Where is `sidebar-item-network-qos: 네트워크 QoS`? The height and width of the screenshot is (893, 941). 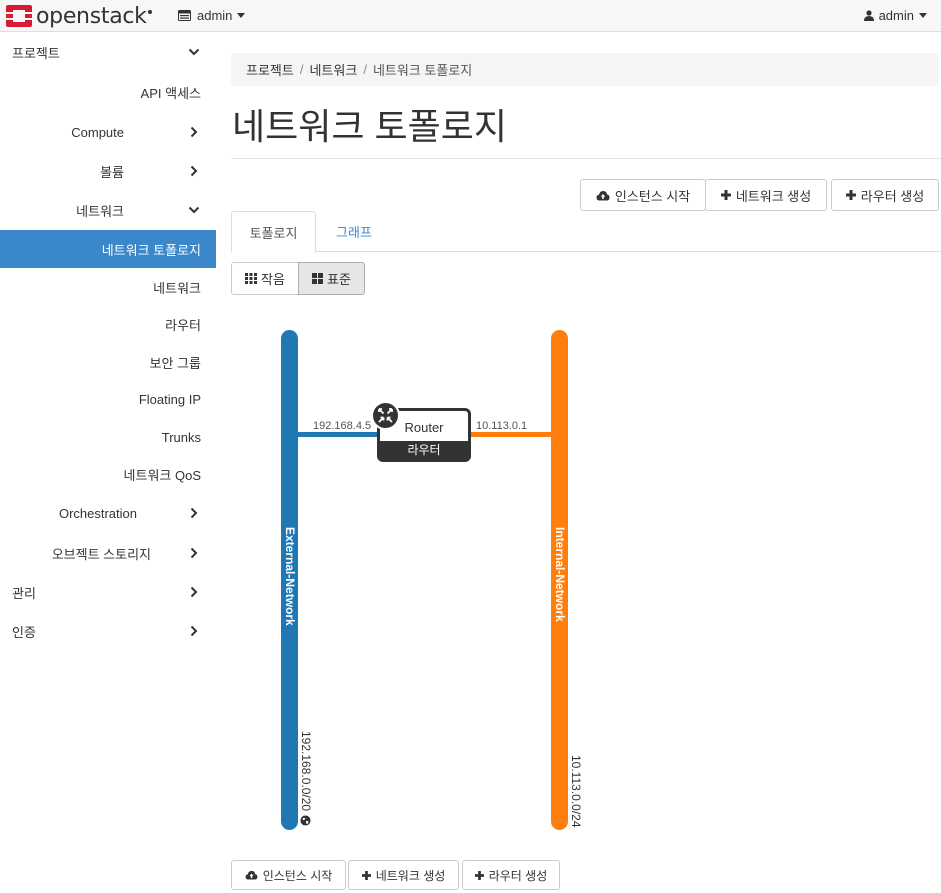 sidebar-item-network-qos: 네트워크 QoS is located at coordinates (108, 474).